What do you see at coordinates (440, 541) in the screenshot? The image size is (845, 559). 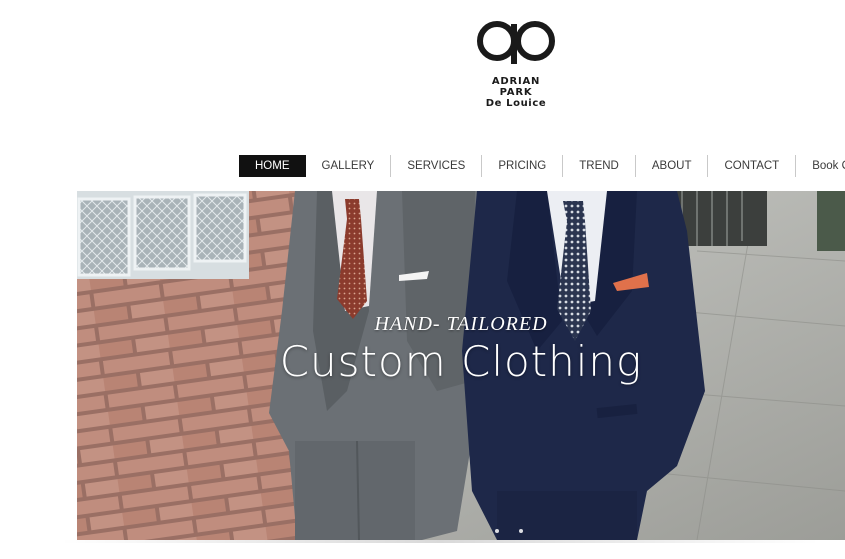 I see `hero-shadow` at bounding box center [440, 541].